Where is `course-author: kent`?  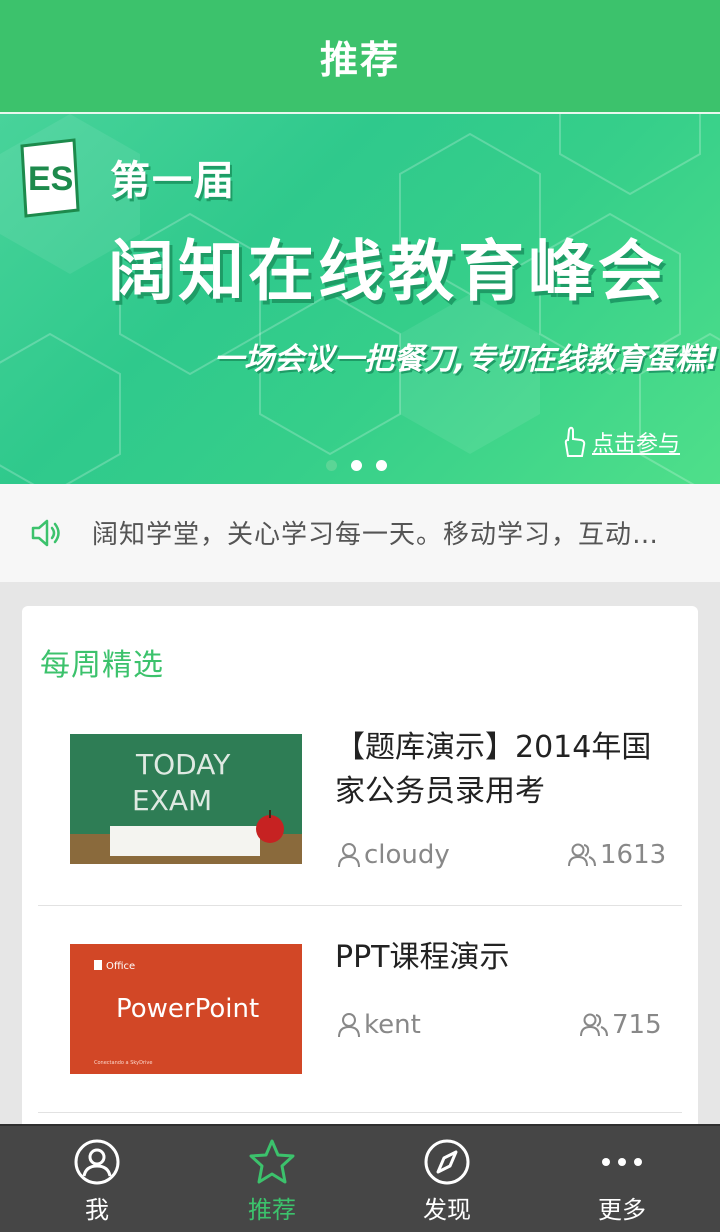 course-author: kent is located at coordinates (379, 1025).